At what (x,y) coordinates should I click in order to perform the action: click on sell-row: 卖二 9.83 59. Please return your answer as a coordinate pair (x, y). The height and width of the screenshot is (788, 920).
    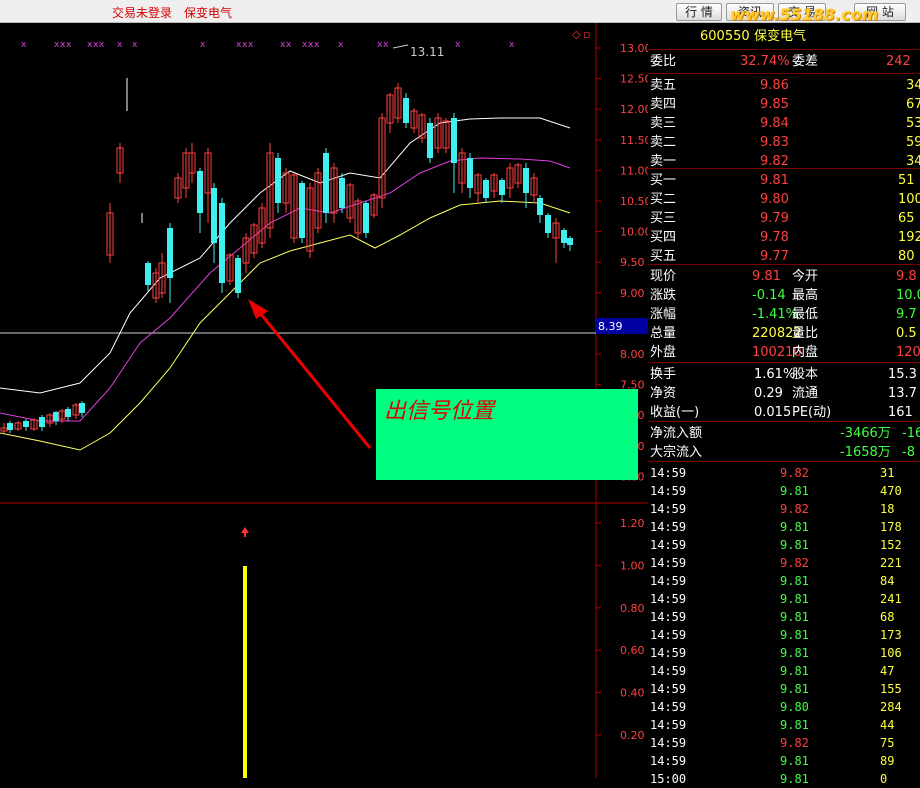
    Looking at the image, I should click on (784, 142).